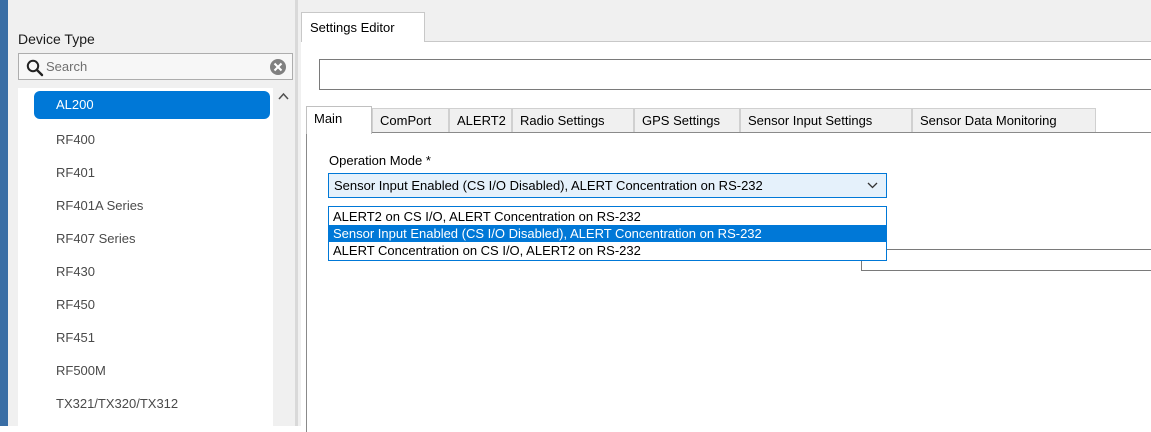 The width and height of the screenshot is (1151, 432). Describe the element at coordinates (278, 67) in the screenshot. I see `clear-icon` at that location.